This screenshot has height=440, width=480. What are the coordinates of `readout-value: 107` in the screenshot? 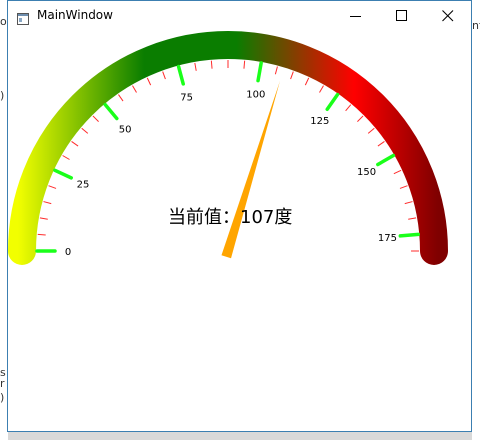 It's located at (257, 217).